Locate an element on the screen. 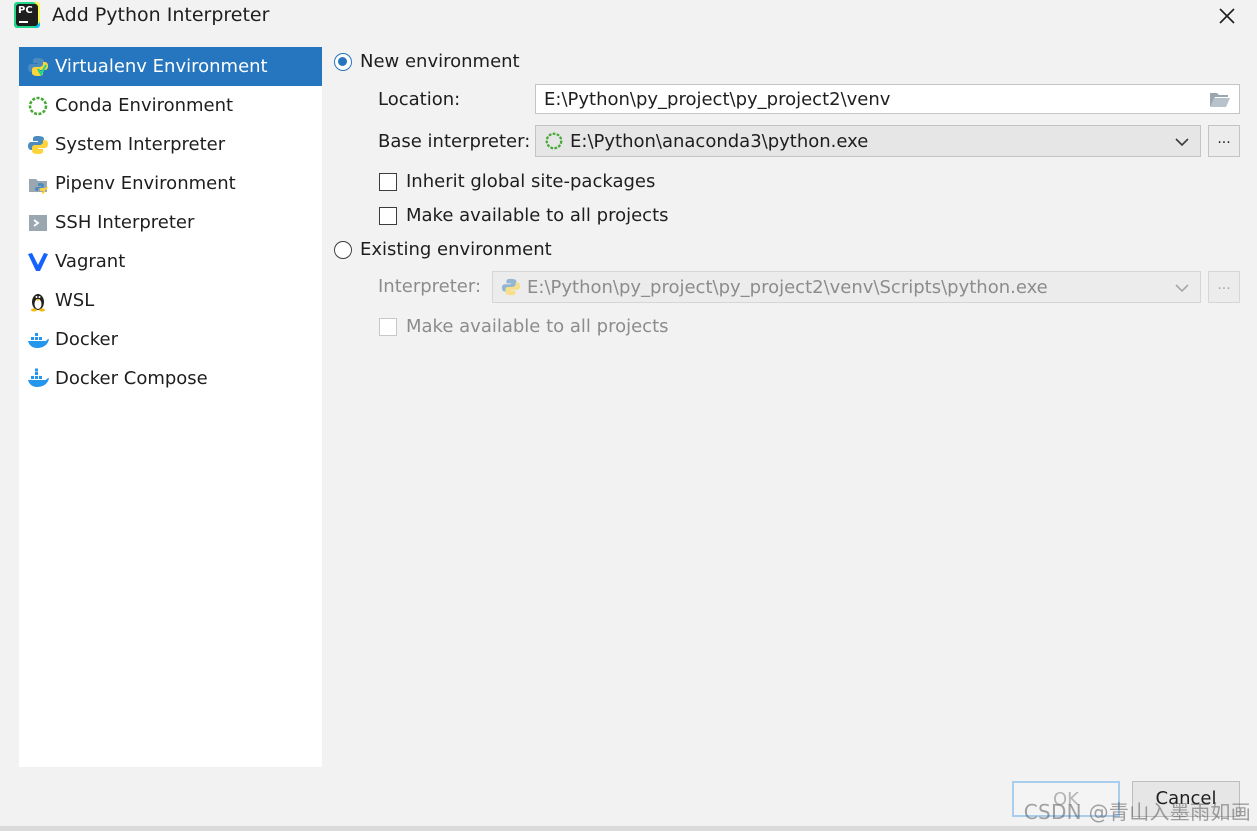 Image resolution: width=1257 pixels, height=831 pixels. vagrant-icon is located at coordinates (38, 262).